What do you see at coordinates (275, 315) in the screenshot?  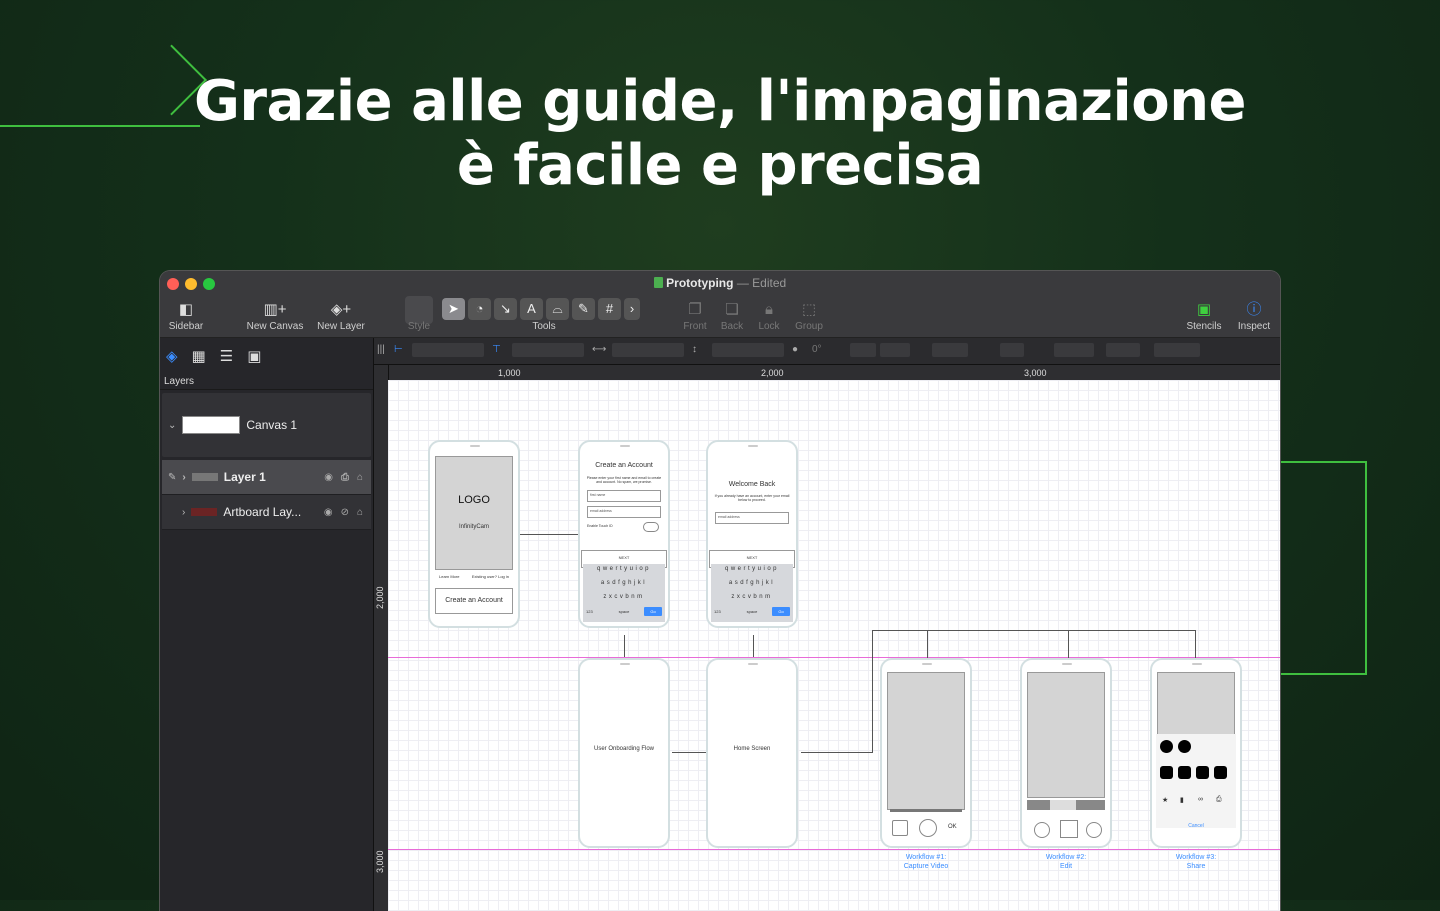 I see `new-canvas-button: ▥+ New Canvas` at bounding box center [275, 315].